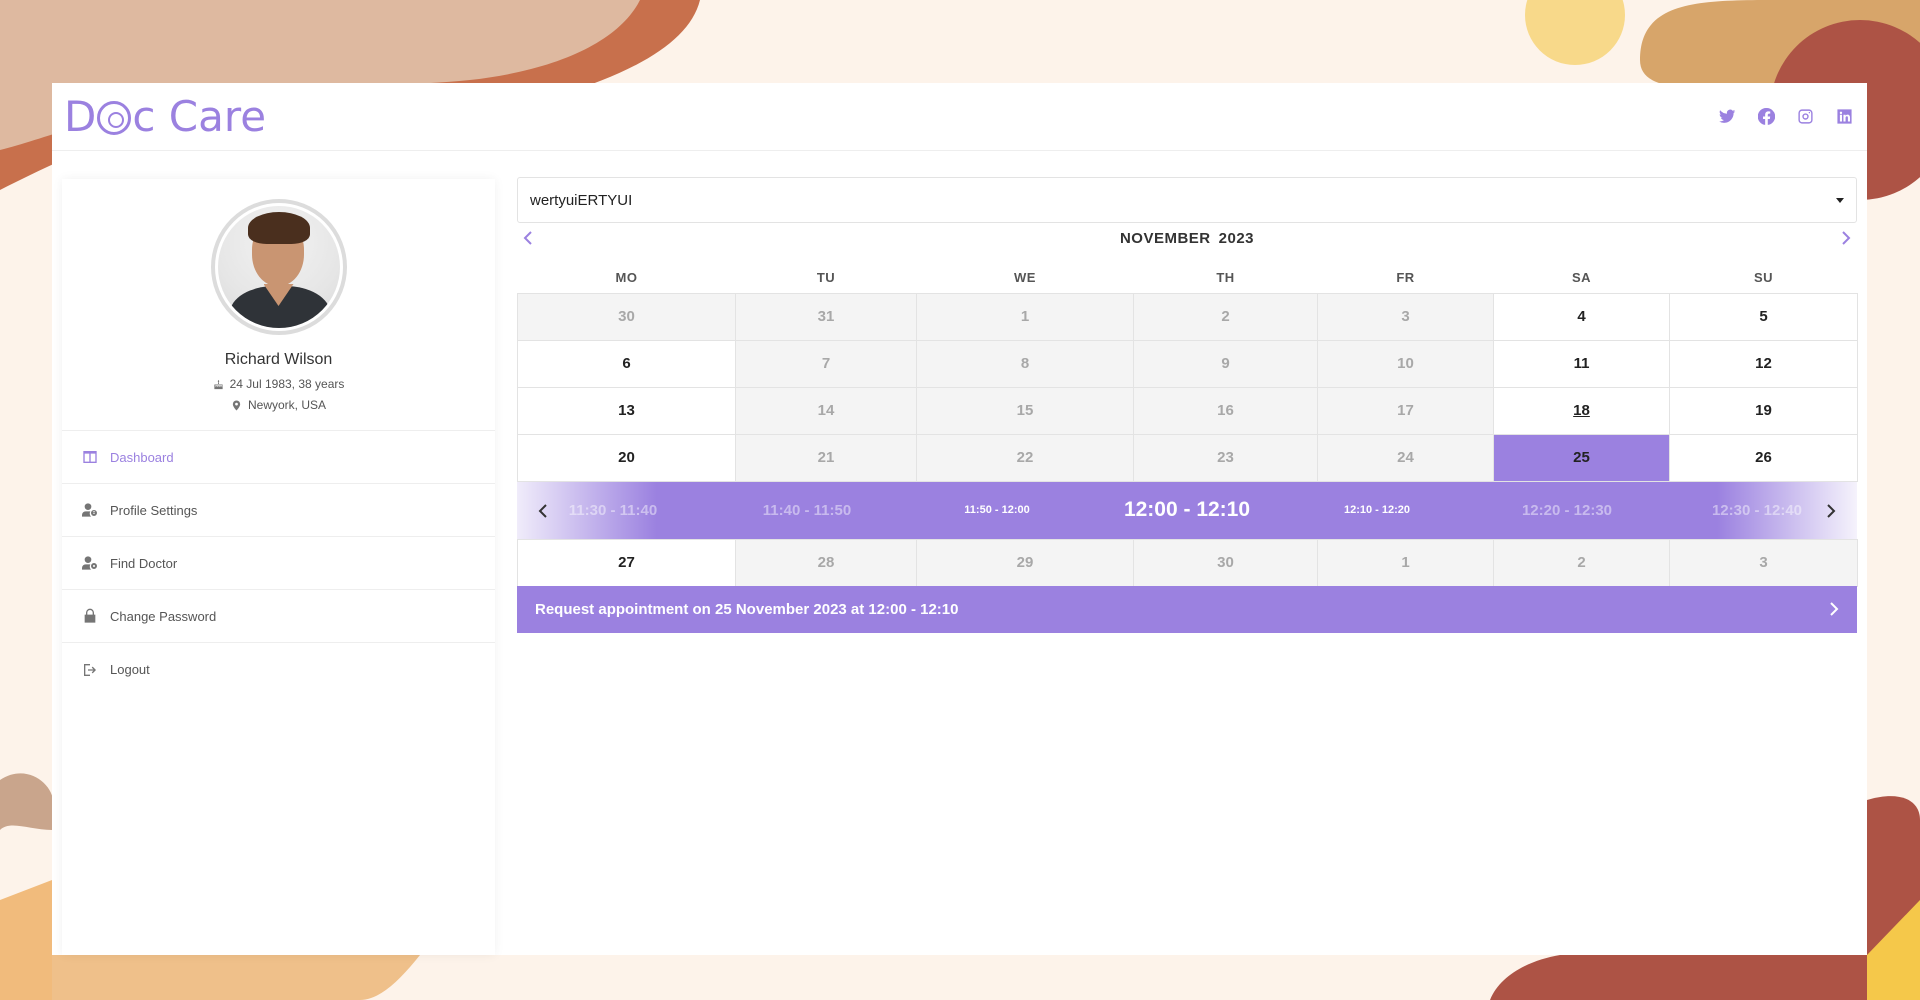  What do you see at coordinates (1025, 457) in the screenshot?
I see `calendar-day: 22` at bounding box center [1025, 457].